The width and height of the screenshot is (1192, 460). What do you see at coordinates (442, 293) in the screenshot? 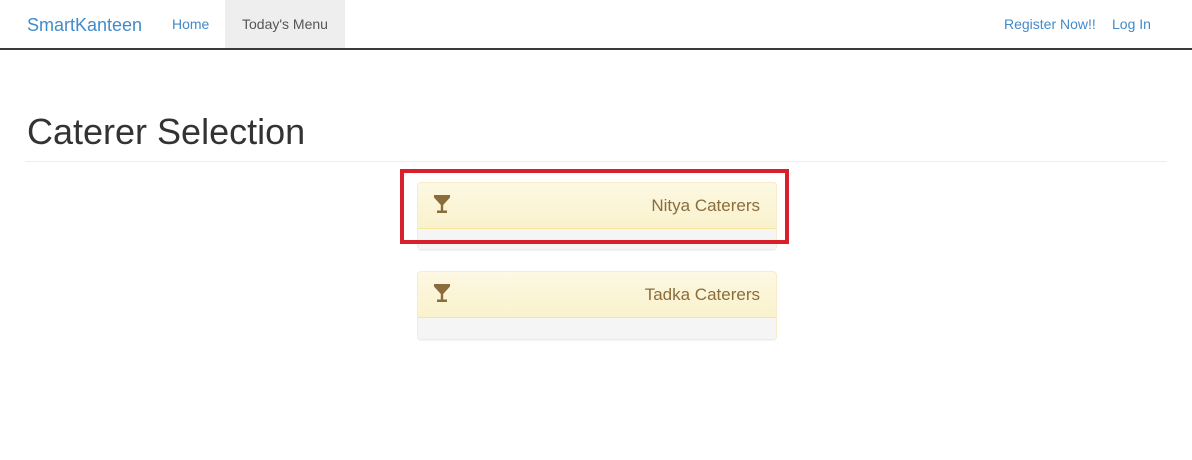
I see `cocktail-glass-icon` at bounding box center [442, 293].